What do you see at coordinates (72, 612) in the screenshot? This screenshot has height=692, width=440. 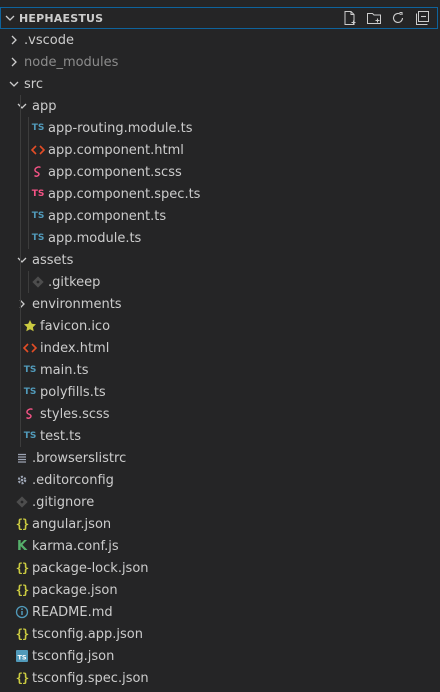 I see `tree-item-label: README.md` at bounding box center [72, 612].